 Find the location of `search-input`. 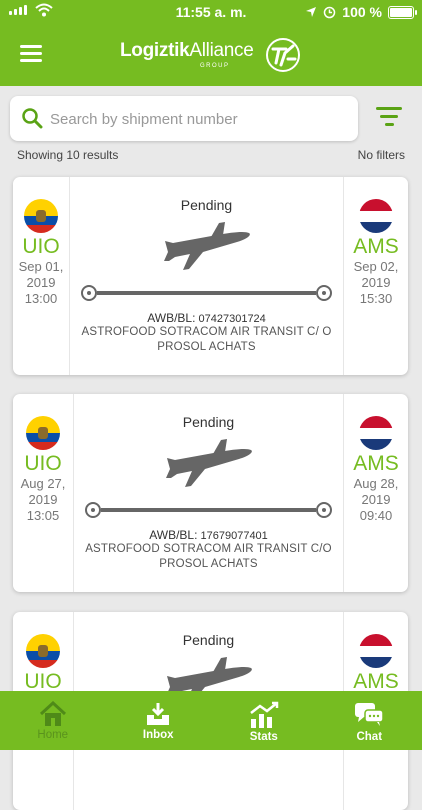

search-input is located at coordinates (197, 119).